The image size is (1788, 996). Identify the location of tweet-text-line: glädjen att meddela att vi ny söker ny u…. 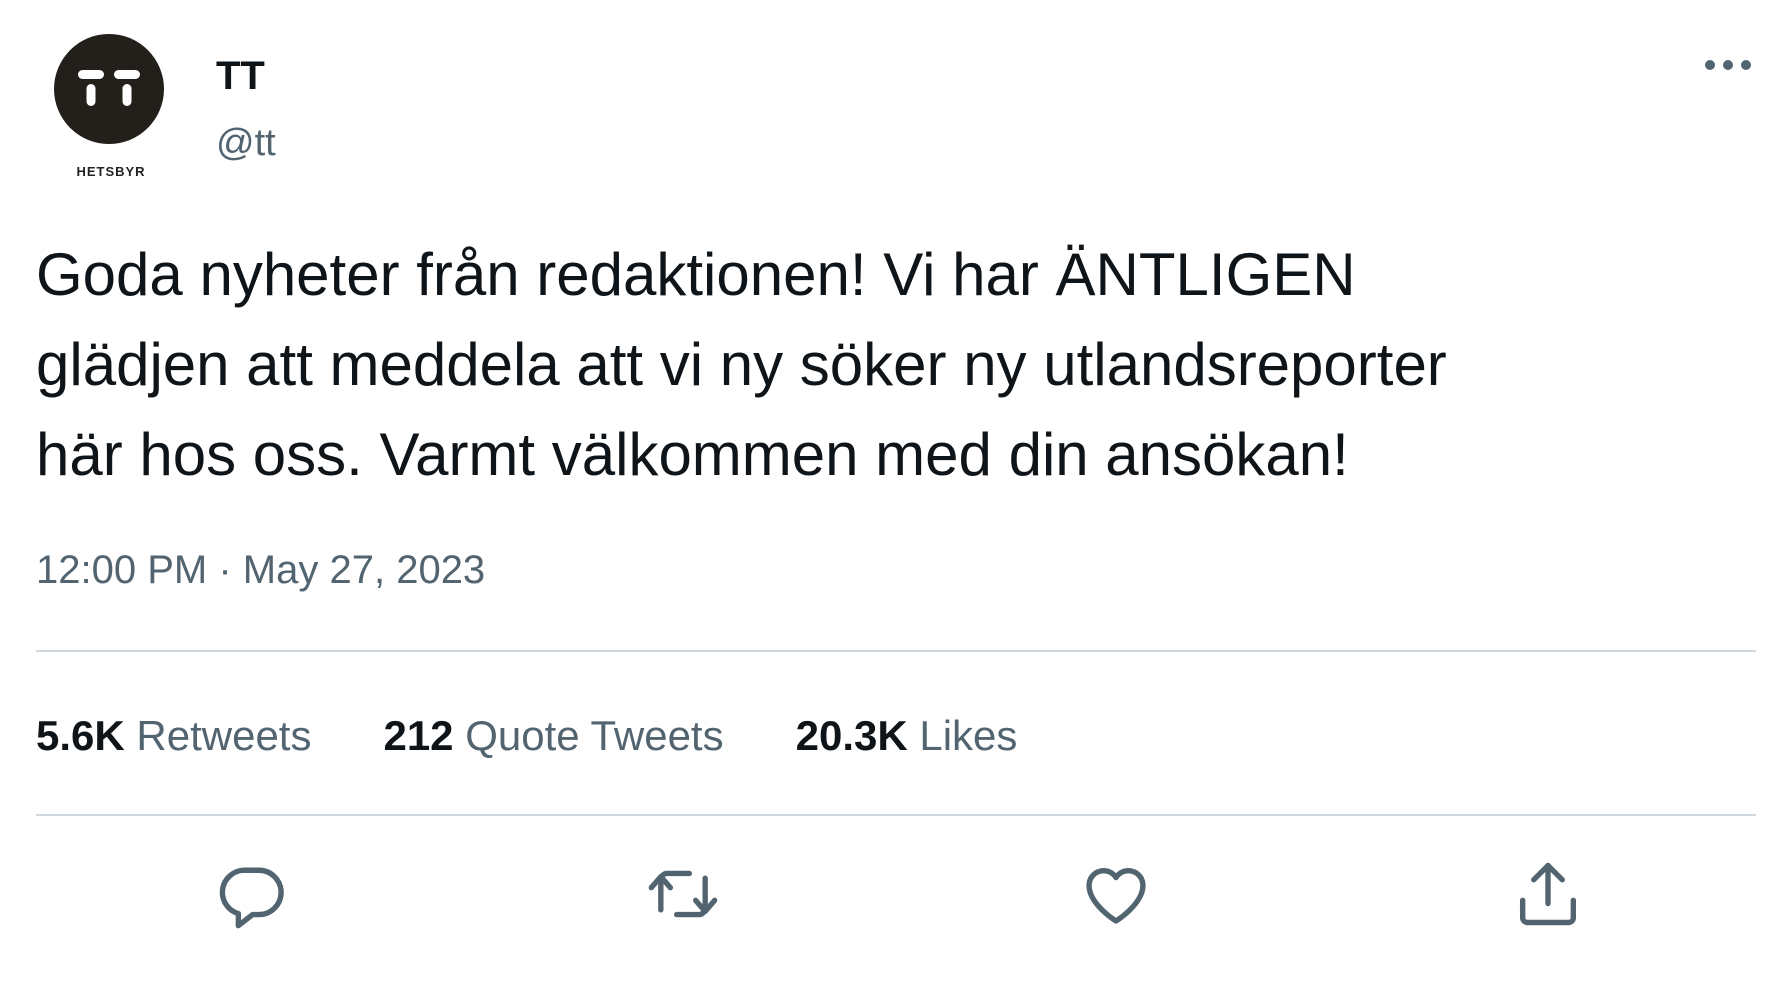
(741, 364).